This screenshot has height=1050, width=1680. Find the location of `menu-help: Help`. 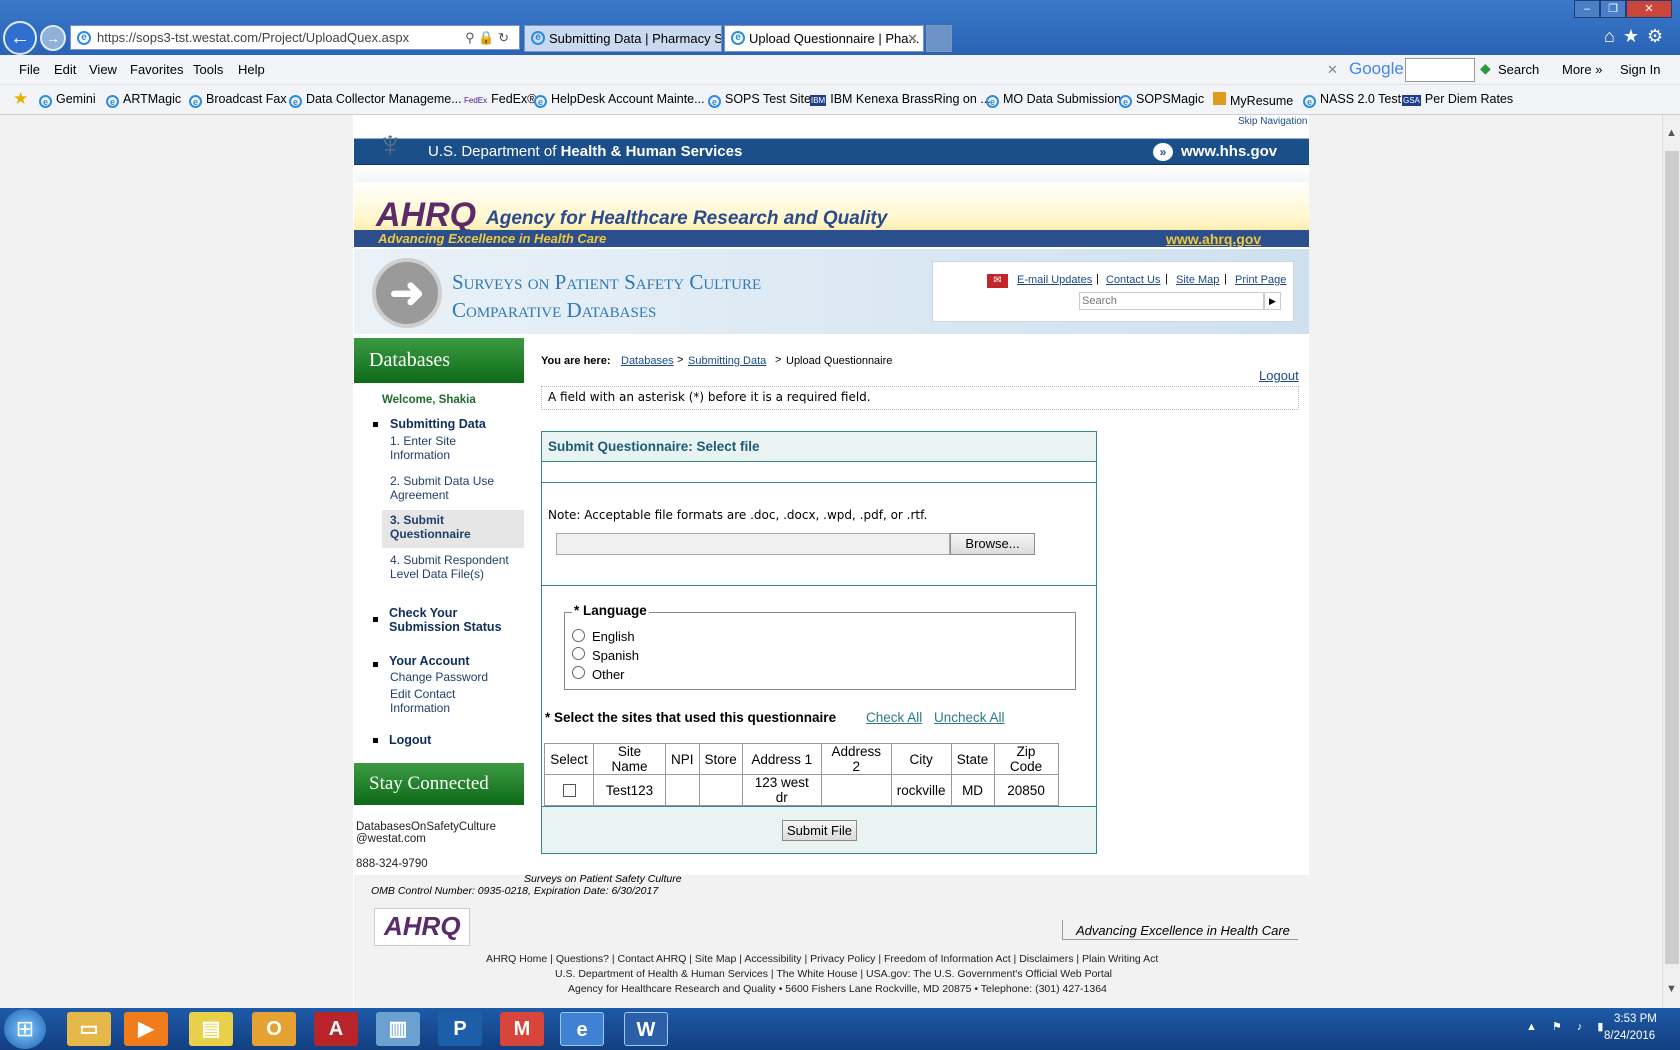

menu-help: Help is located at coordinates (251, 69).